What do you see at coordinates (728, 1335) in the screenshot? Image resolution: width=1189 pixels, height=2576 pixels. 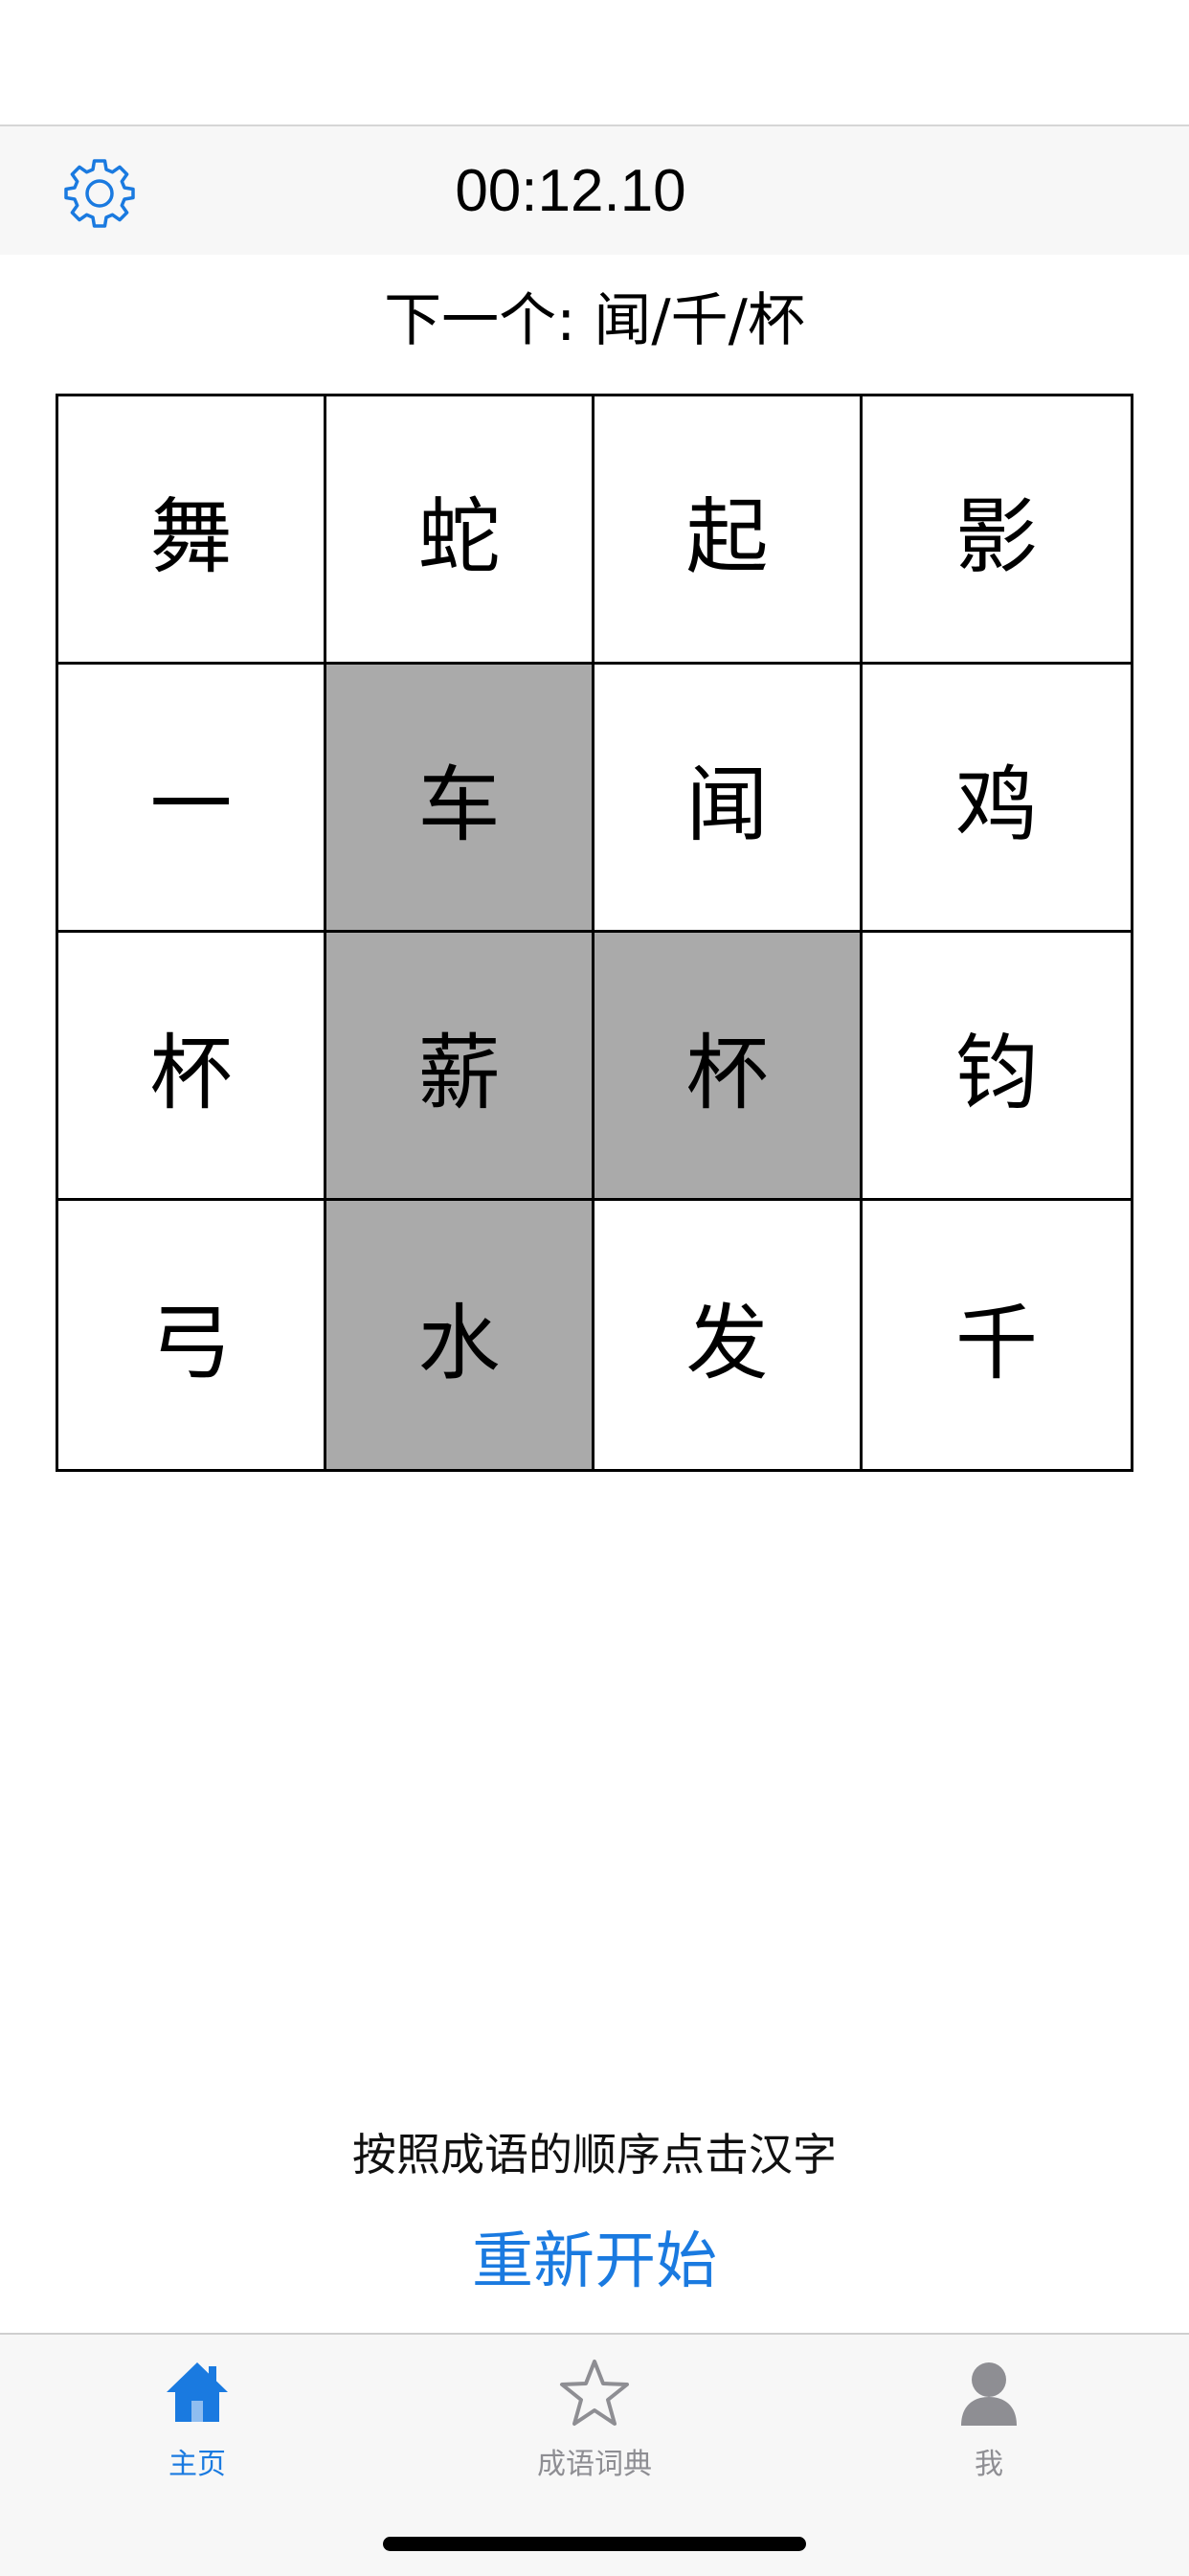 I see `grid-cell: 发` at bounding box center [728, 1335].